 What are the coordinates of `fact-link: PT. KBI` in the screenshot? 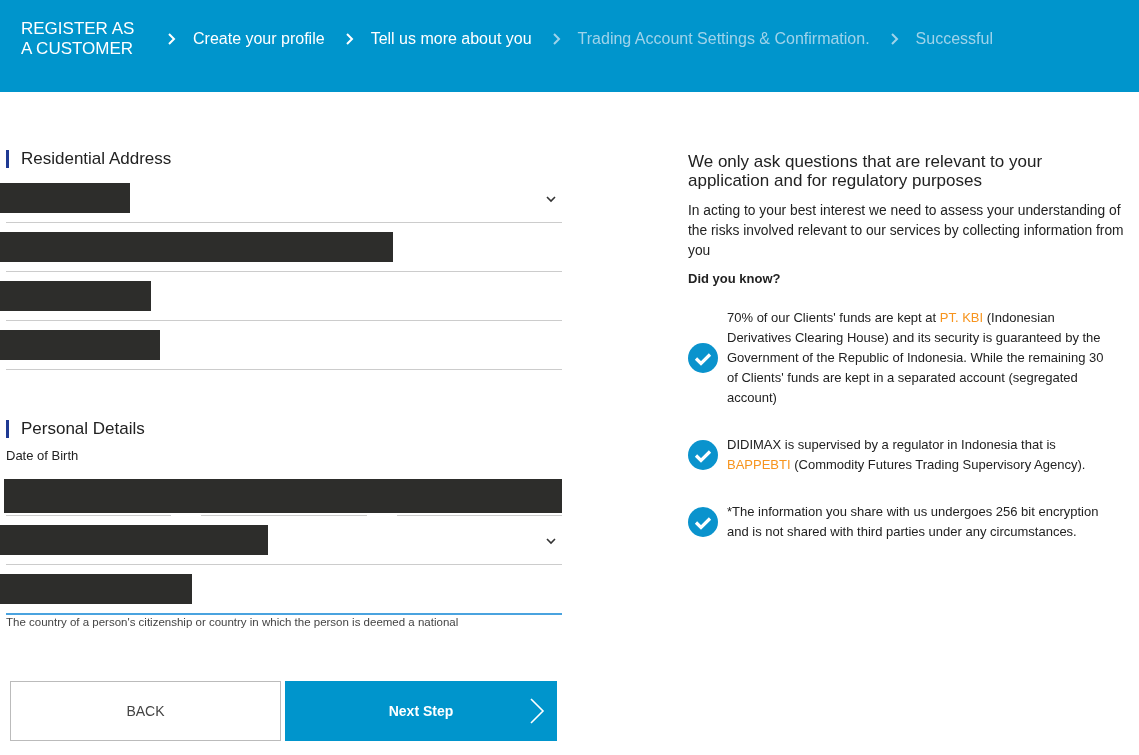 It's located at (961, 317).